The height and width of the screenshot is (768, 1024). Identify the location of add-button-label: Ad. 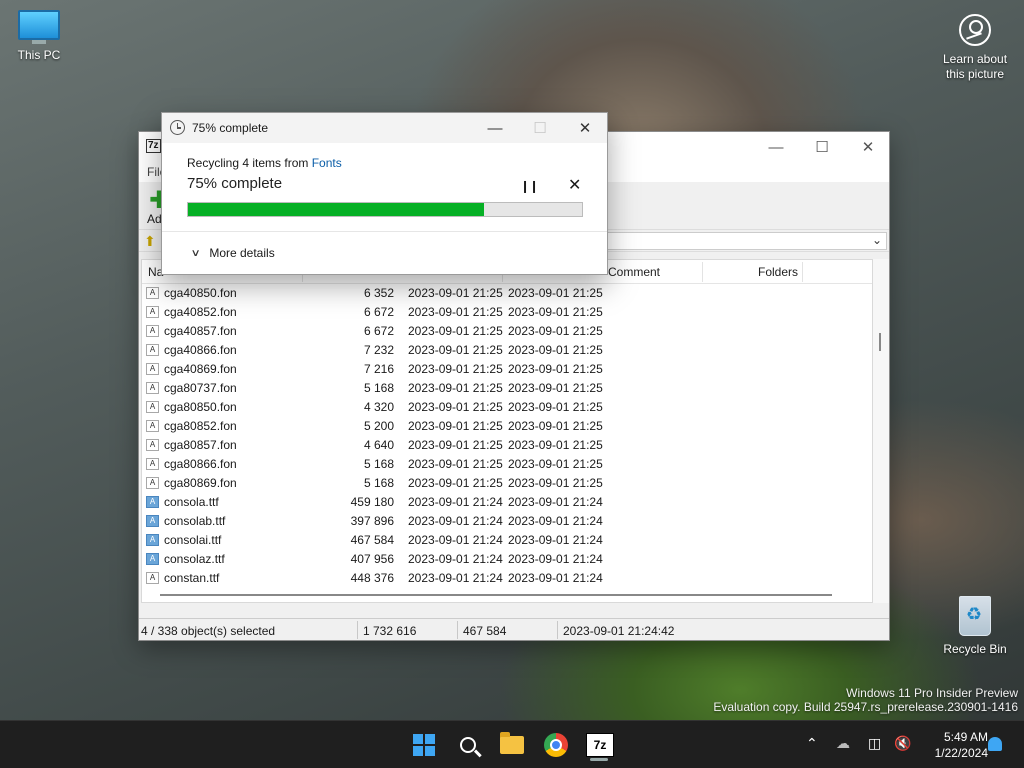
(154, 219).